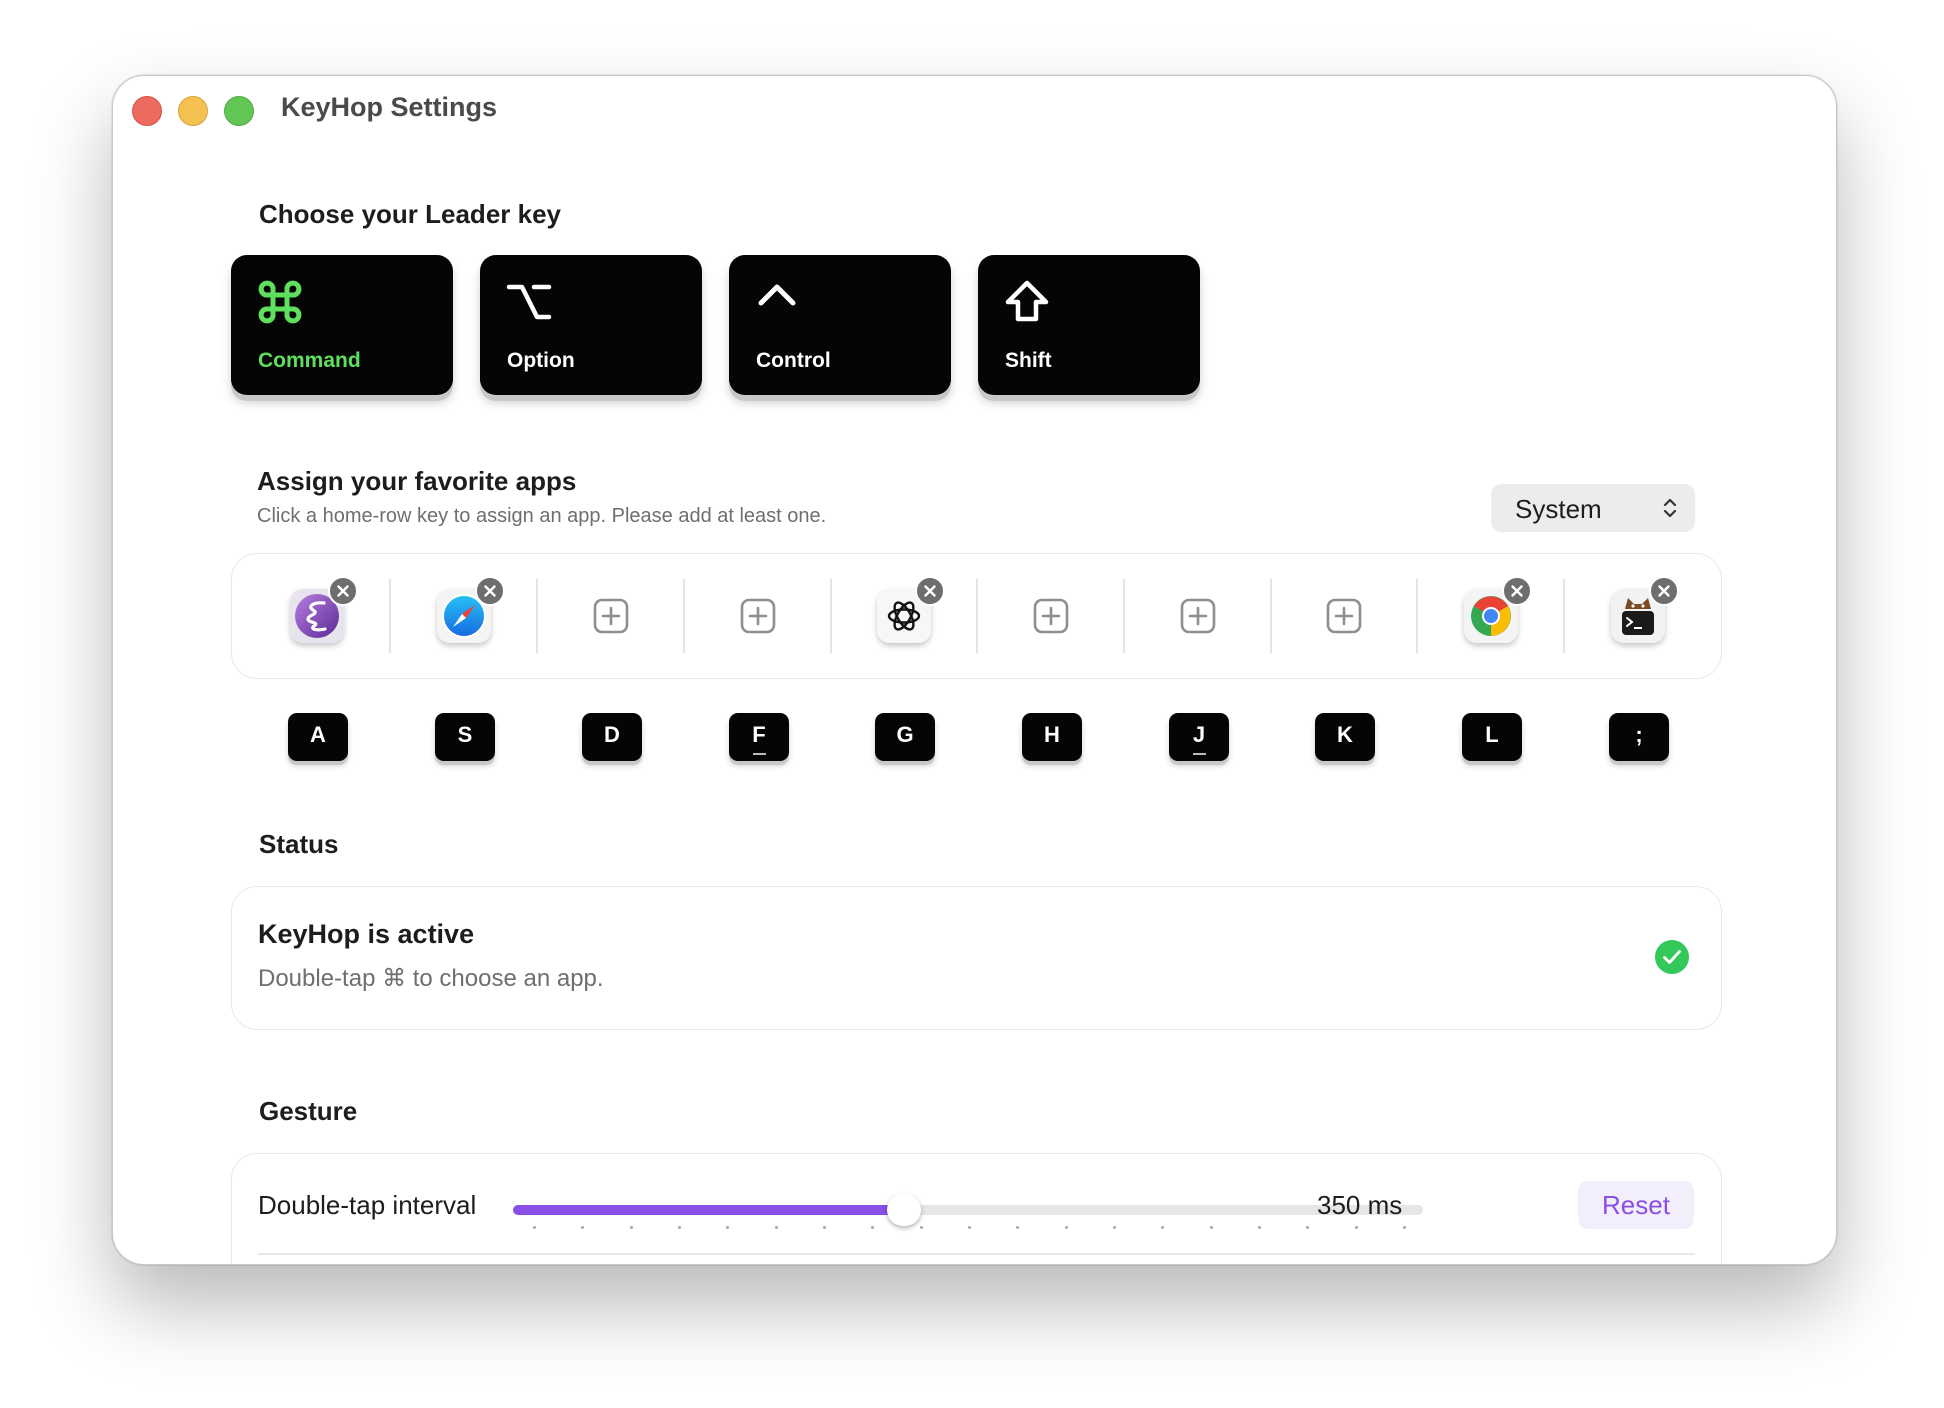  I want to click on assign-apps-heading: Assign your favorite apps, so click(417, 481).